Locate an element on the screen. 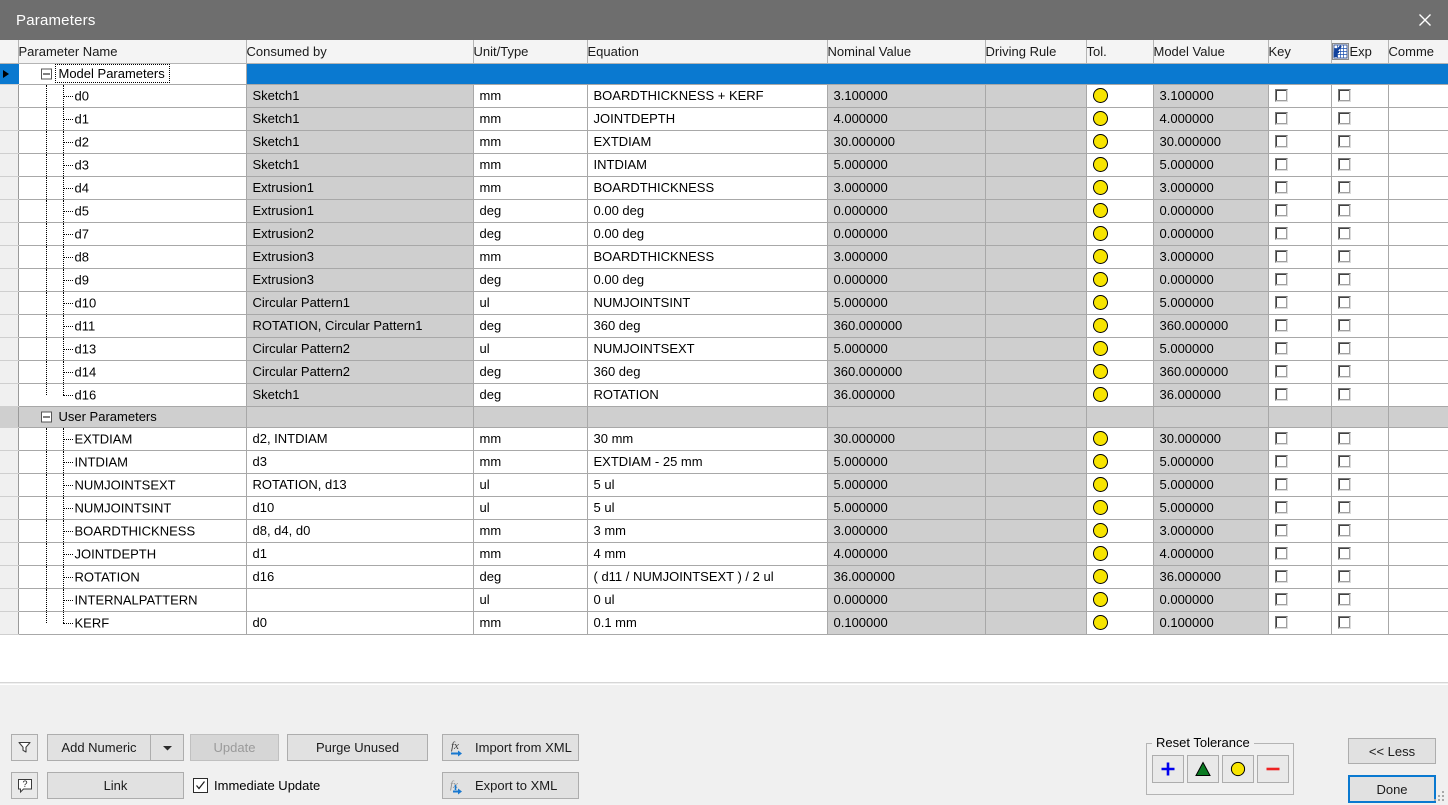 The width and height of the screenshot is (1448, 805). add-numeric-button: Add Numeric is located at coordinates (115, 747).